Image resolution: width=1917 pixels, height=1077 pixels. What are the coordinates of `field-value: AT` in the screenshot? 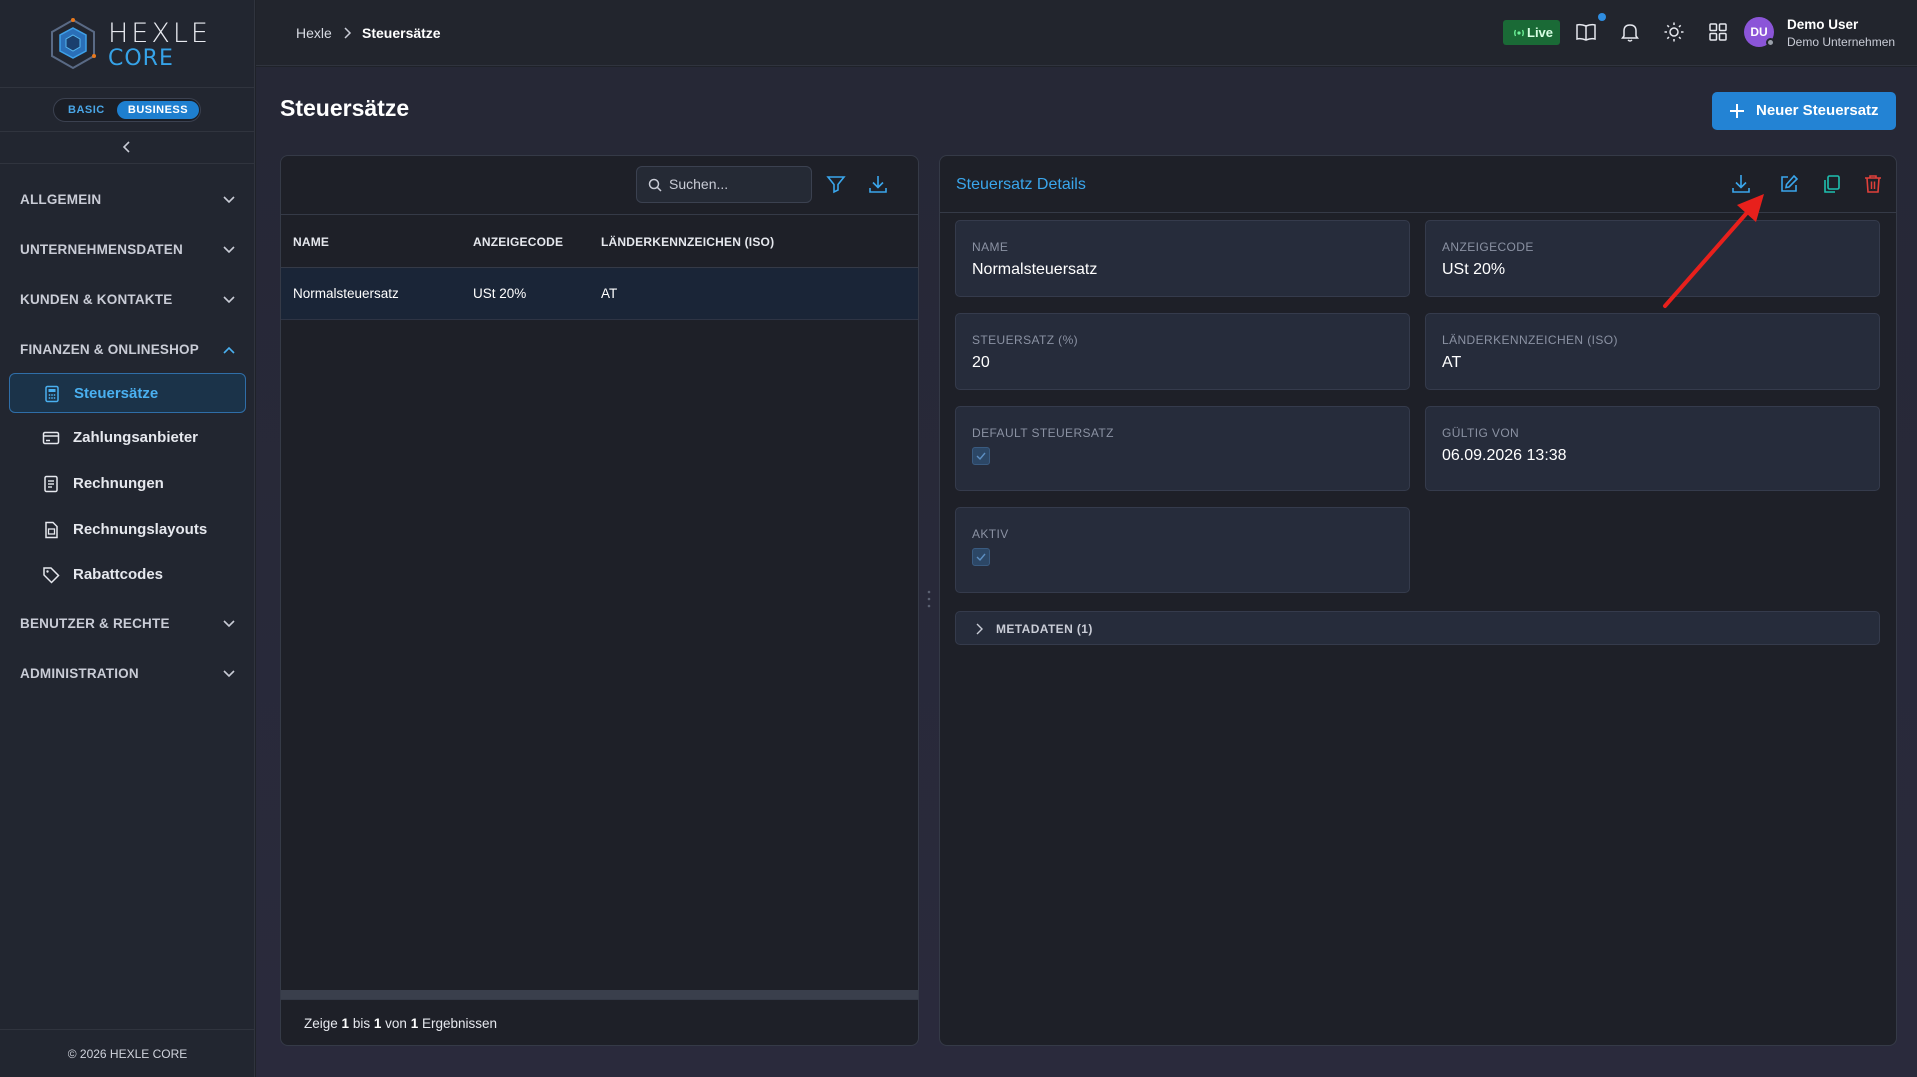 It's located at (1452, 362).